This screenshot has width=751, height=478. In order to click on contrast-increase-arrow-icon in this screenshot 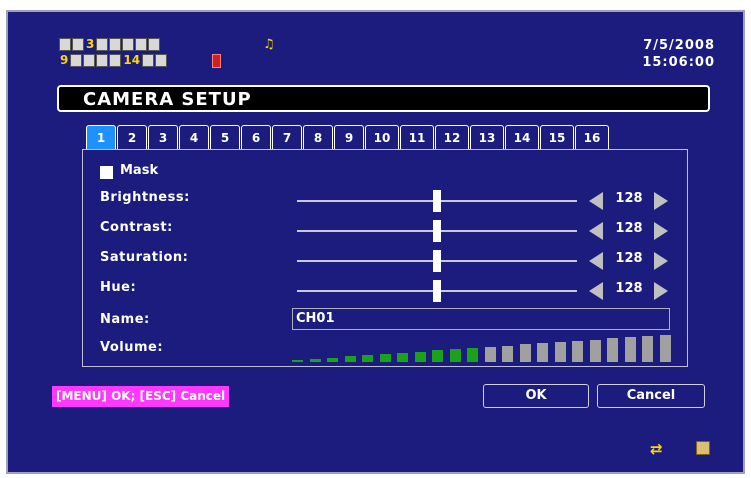, I will do `click(661, 231)`.